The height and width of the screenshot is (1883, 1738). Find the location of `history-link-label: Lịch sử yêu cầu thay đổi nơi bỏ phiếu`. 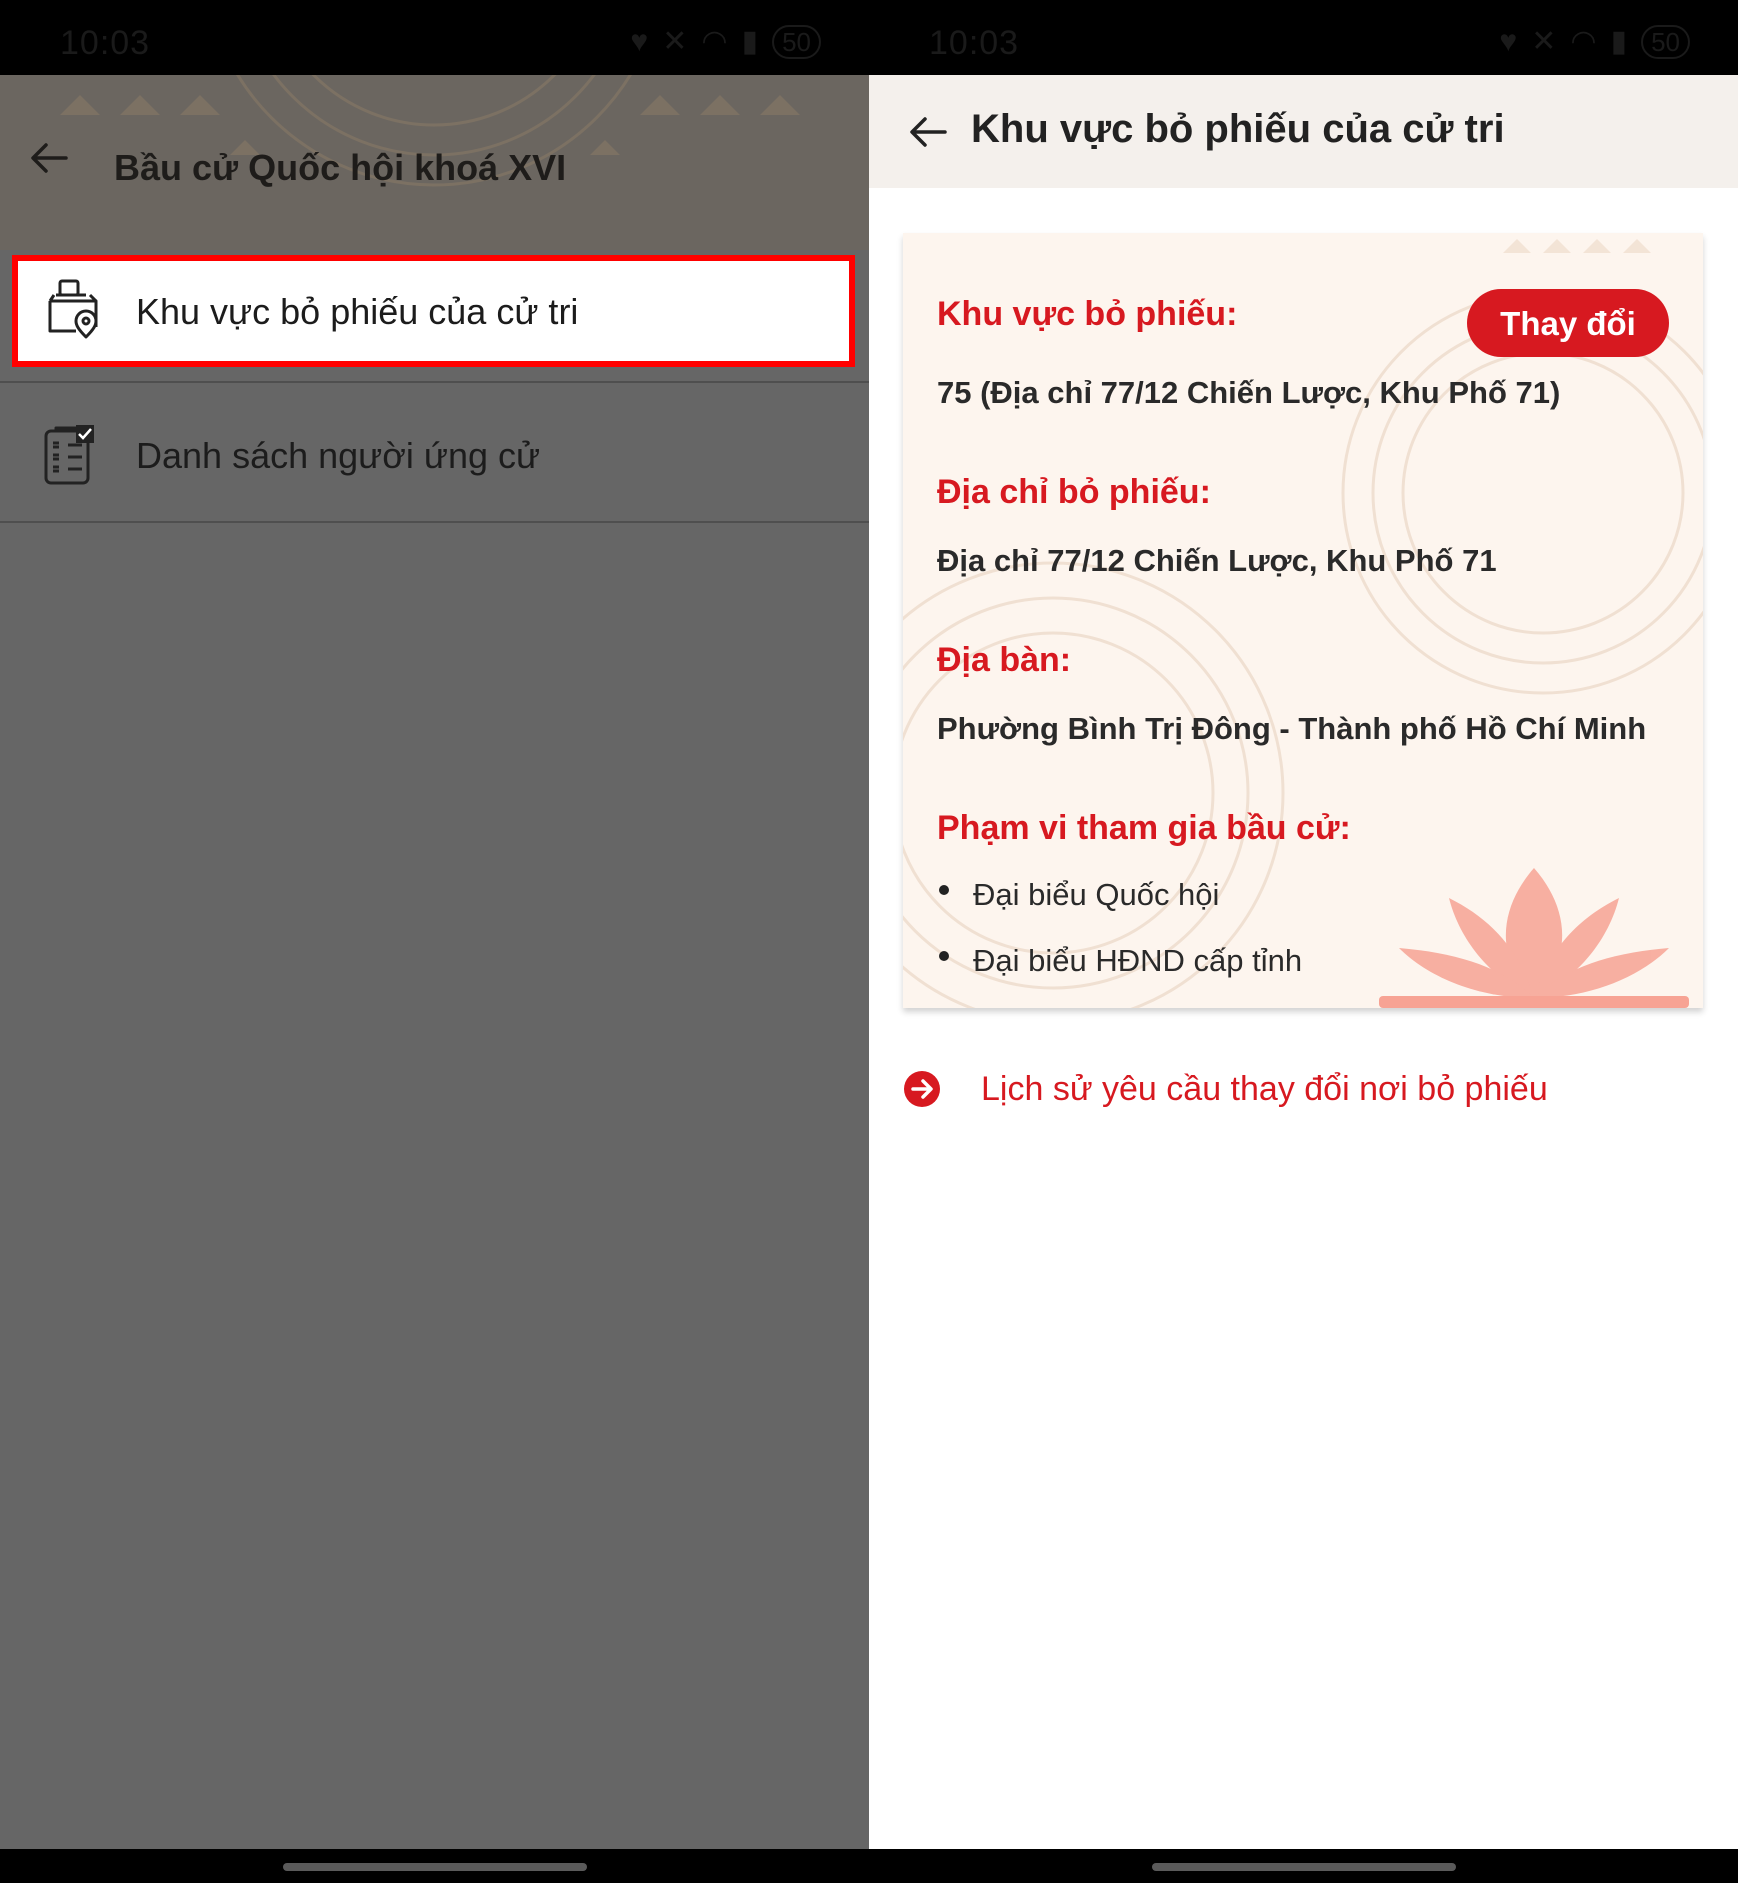

history-link-label: Lịch sử yêu cầu thay đổi nơi bỏ phiếu is located at coordinates (1264, 1088).